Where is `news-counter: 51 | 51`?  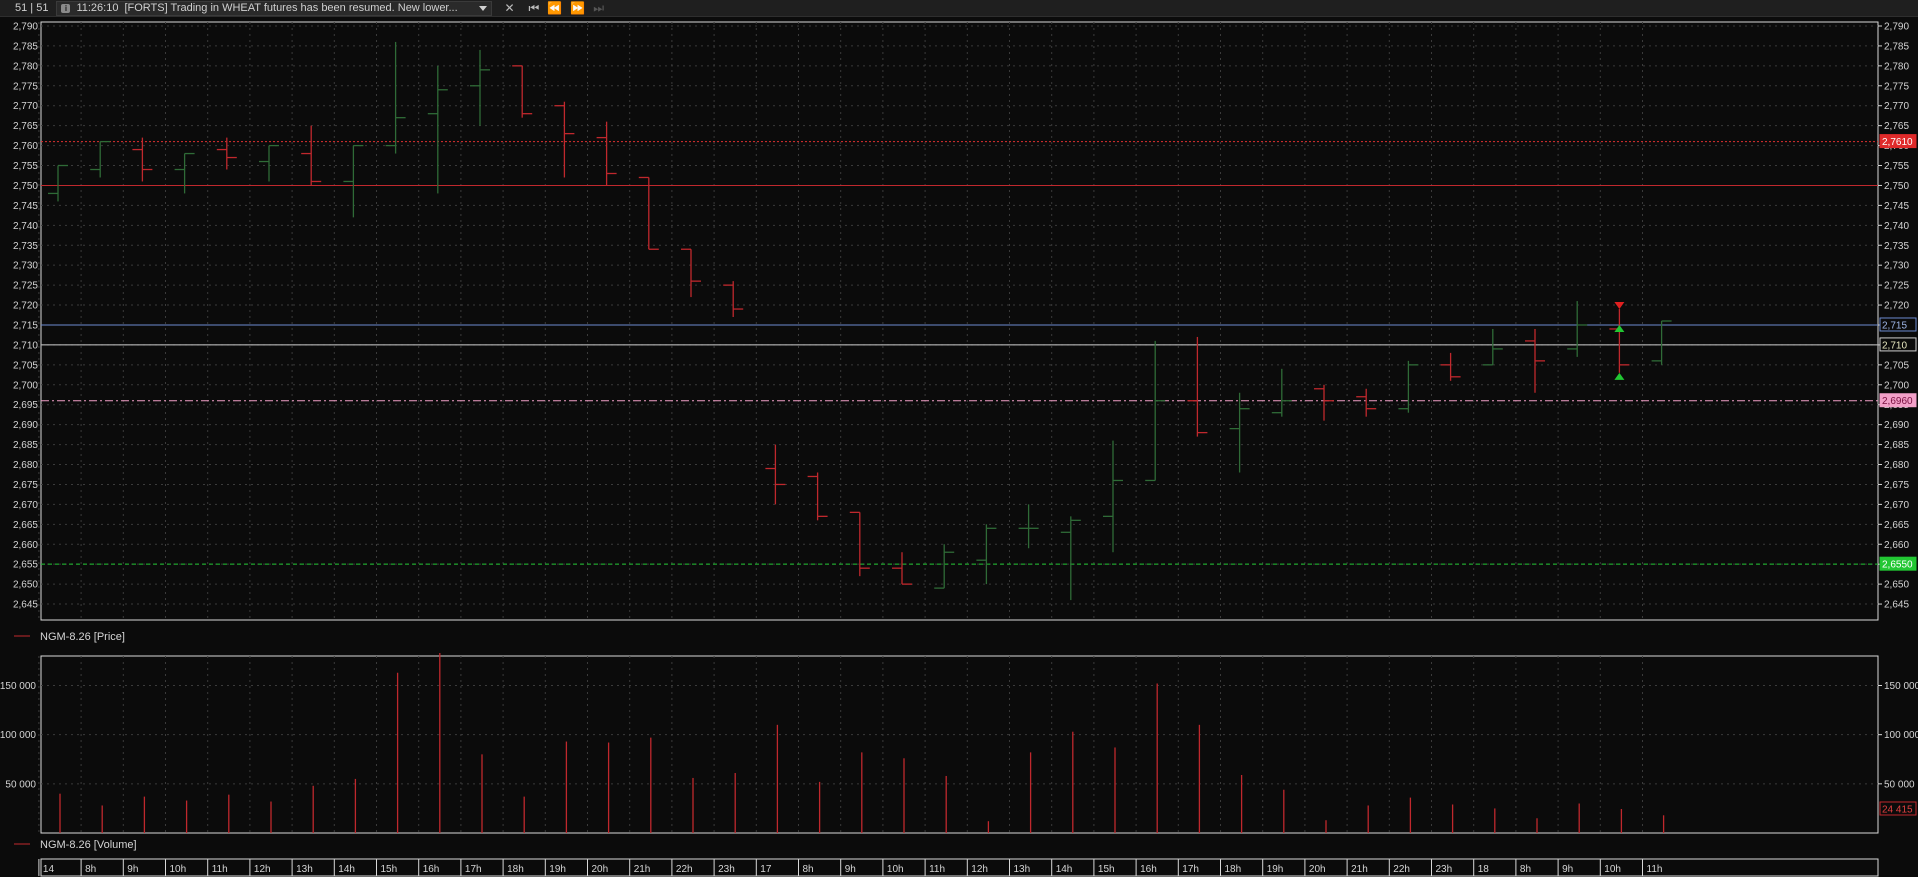
news-counter: 51 | 51 is located at coordinates (32, 8).